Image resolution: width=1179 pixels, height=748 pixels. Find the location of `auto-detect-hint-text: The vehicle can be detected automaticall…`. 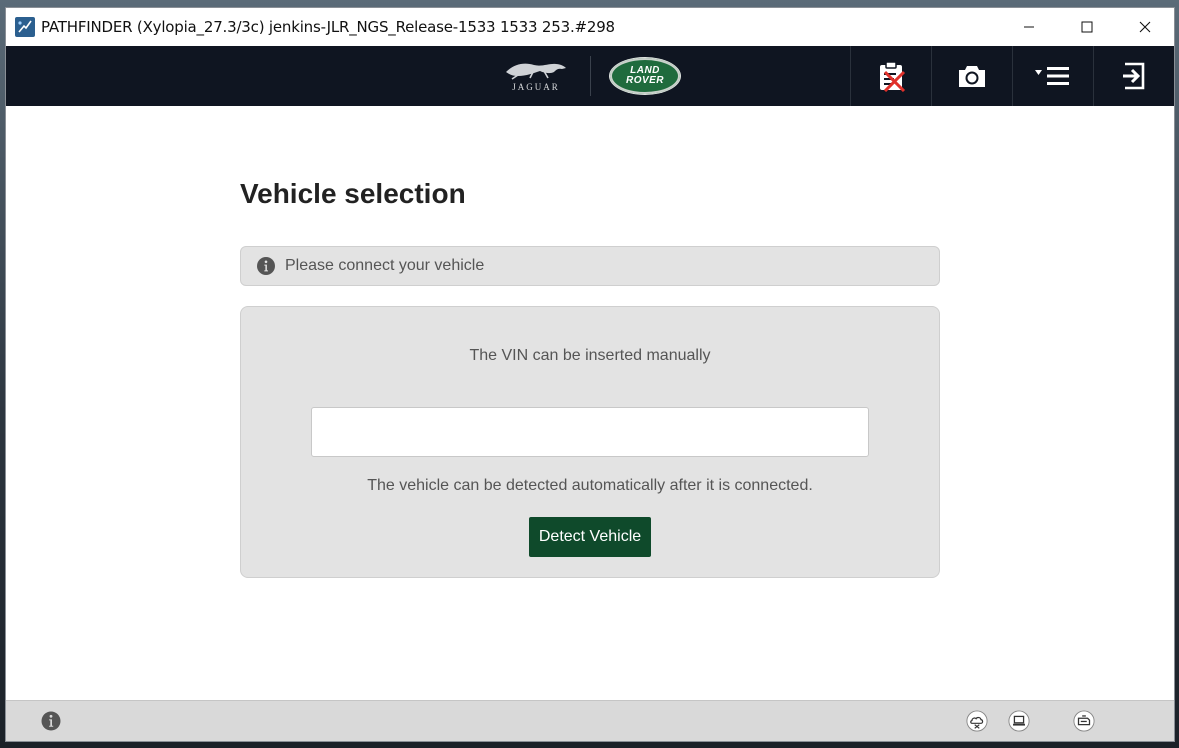

auto-detect-hint-text: The vehicle can be detected automaticall… is located at coordinates (590, 485).